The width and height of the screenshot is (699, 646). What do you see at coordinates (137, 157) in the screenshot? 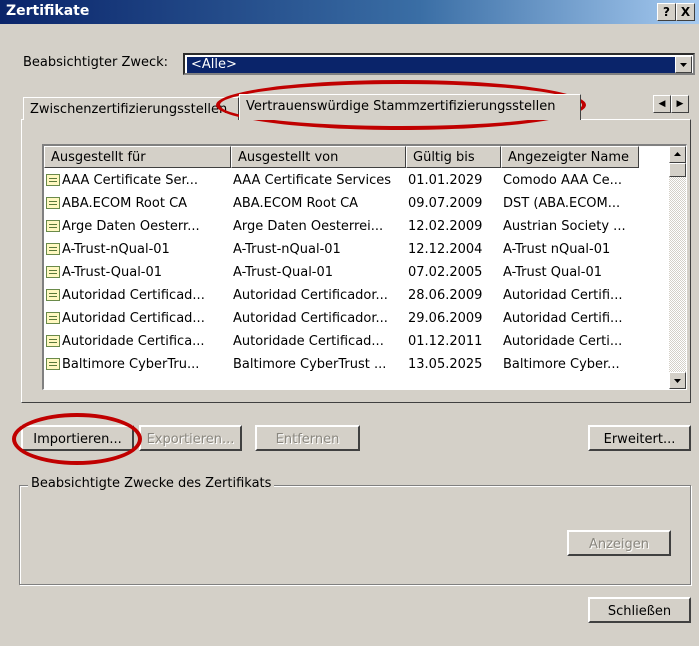
I see `column-header-issued-to: Ausgestellt für` at bounding box center [137, 157].